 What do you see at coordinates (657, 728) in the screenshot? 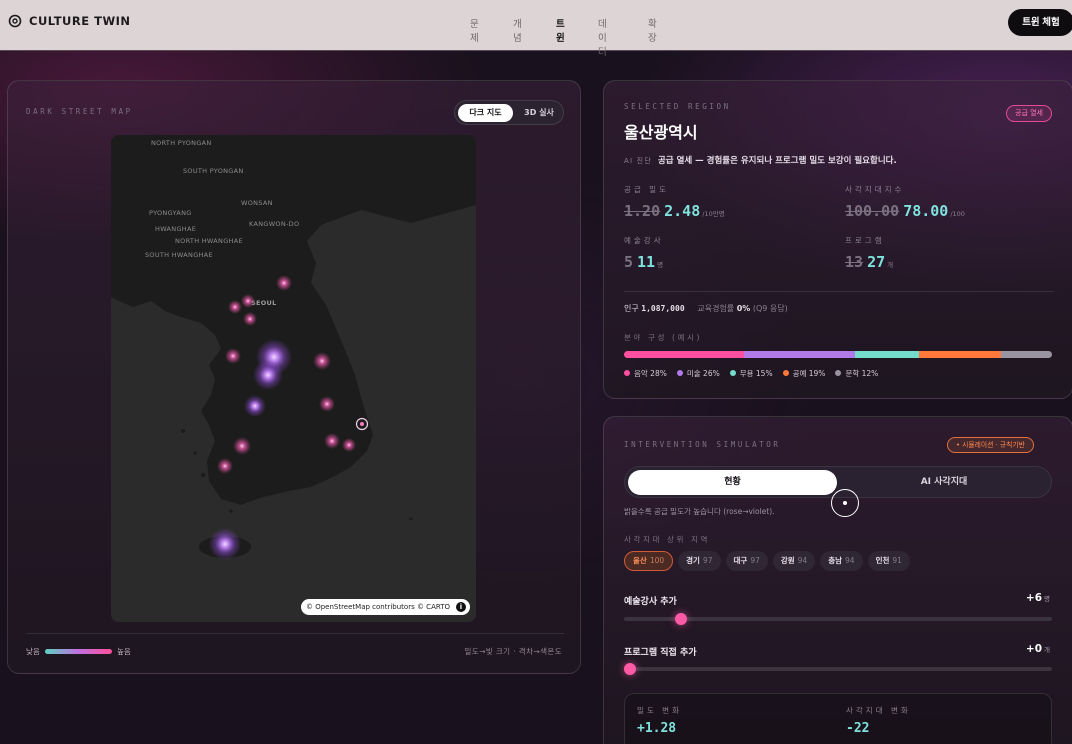
I see `result-value: +1.28` at bounding box center [657, 728].